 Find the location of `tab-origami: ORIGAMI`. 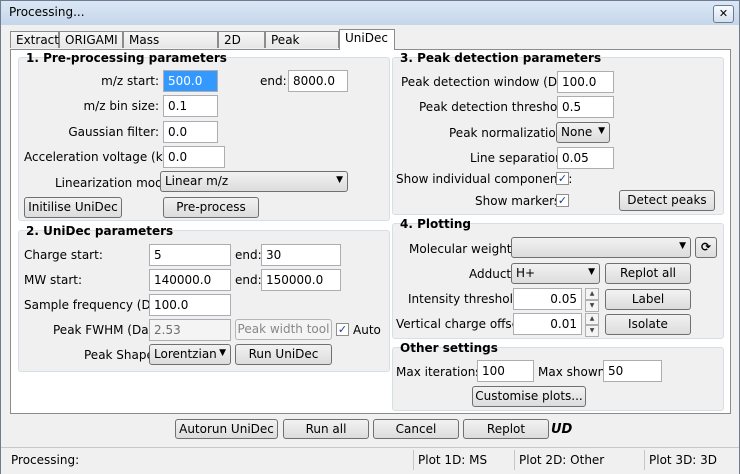

tab-origami: ORIGAMI is located at coordinates (91, 39).